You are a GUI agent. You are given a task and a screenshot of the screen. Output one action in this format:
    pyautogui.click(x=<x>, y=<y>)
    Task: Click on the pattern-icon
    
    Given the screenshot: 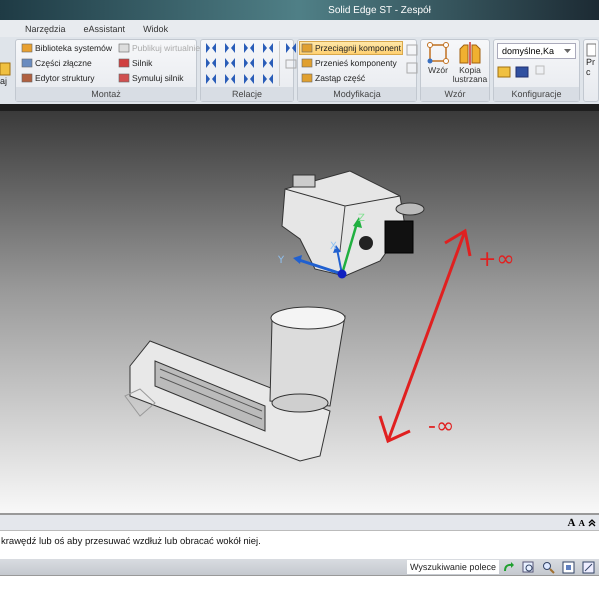 What is the action you would take?
    pyautogui.click(x=438, y=53)
    